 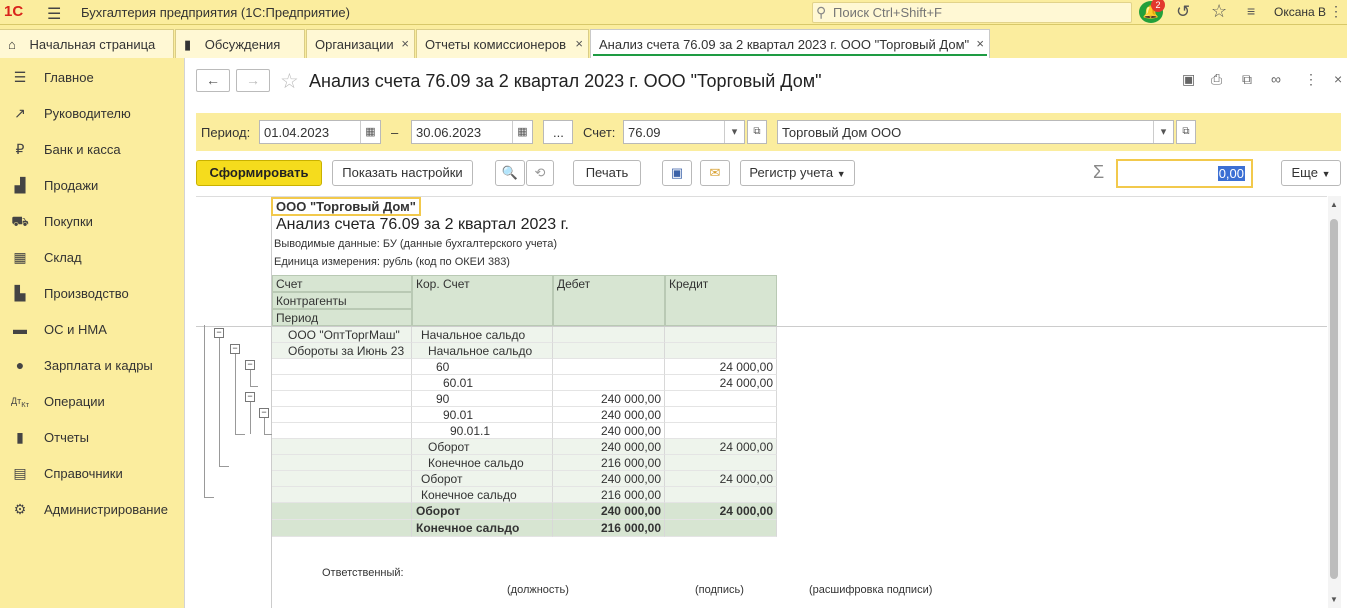 I want to click on cell-debit, so click(x=609, y=335).